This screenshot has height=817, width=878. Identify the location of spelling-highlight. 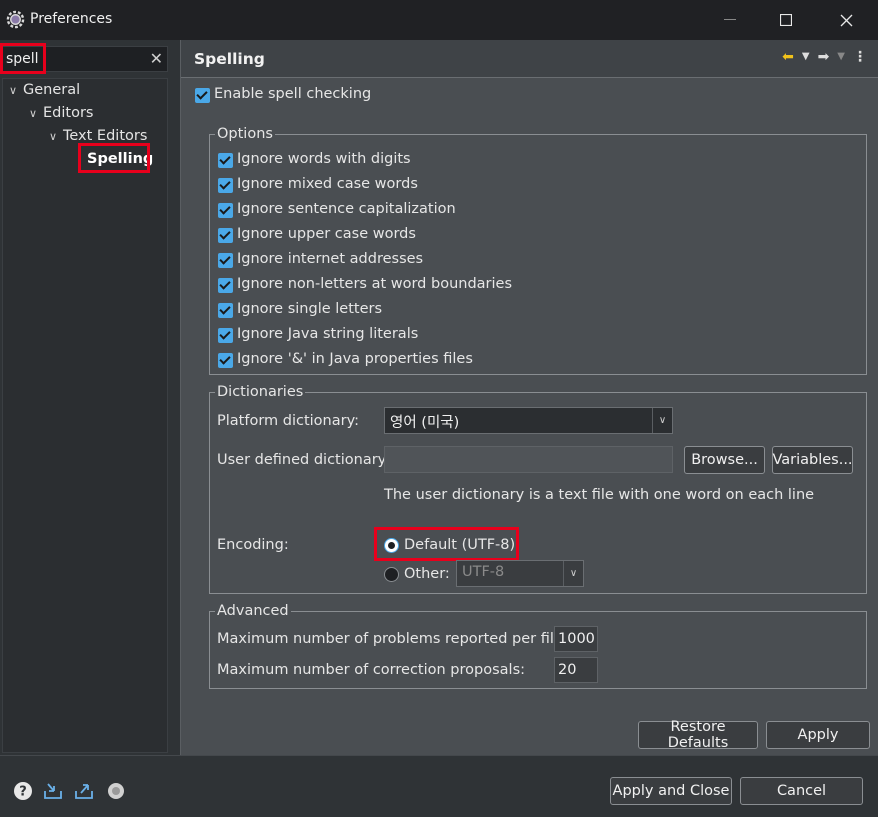
(114, 158).